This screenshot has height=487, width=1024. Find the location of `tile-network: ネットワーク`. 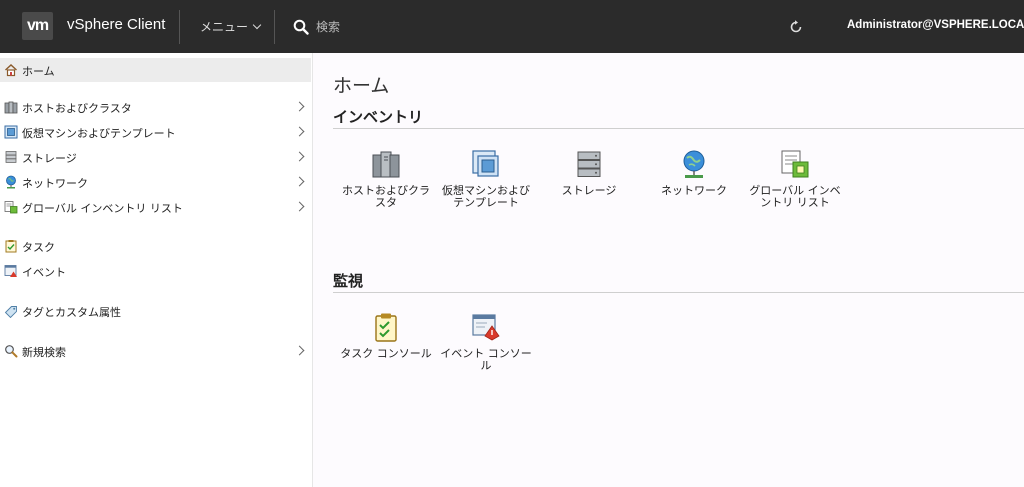

tile-network: ネットワーク is located at coordinates (694, 173).